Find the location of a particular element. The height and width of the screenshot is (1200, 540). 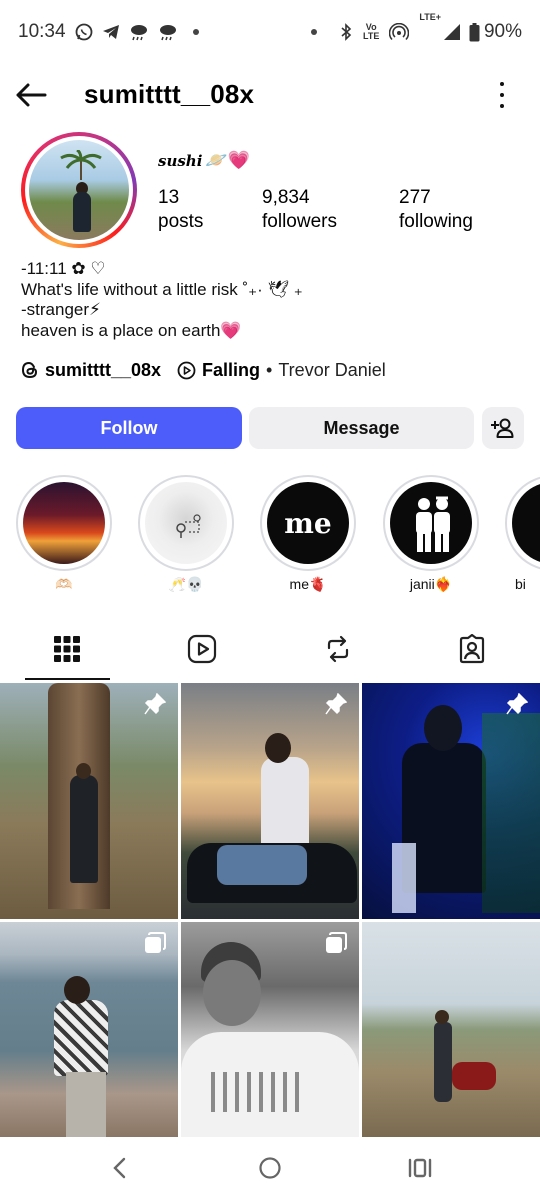

highlight-item: 🫶🏻 is located at coordinates (64, 534).